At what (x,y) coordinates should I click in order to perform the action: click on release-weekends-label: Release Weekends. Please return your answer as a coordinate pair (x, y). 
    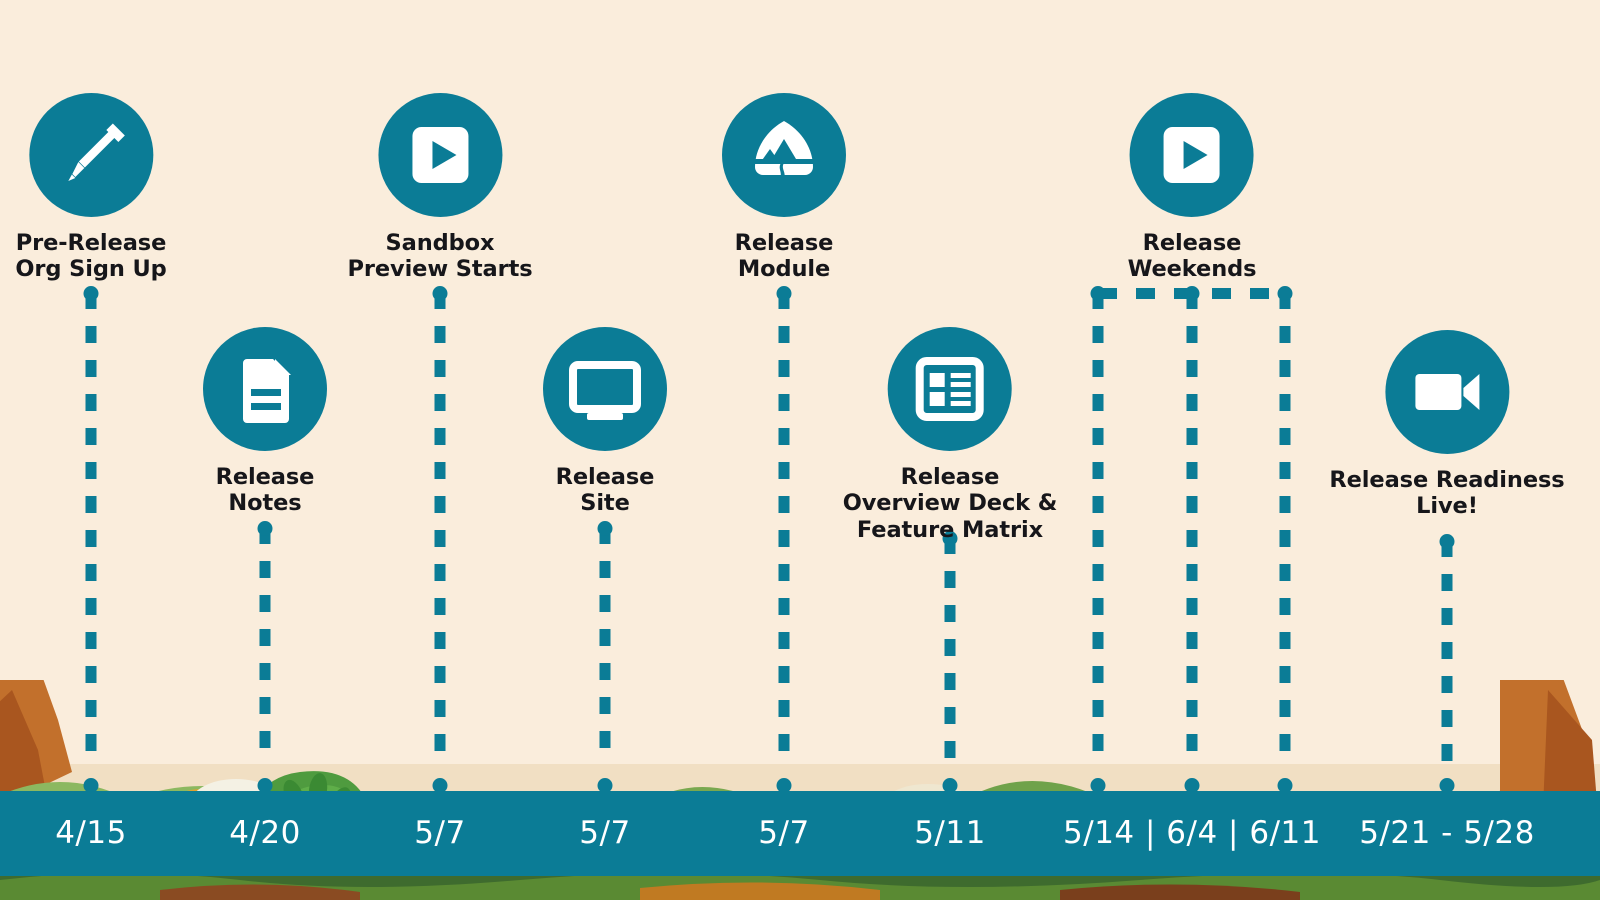
    Looking at the image, I should click on (1192, 256).